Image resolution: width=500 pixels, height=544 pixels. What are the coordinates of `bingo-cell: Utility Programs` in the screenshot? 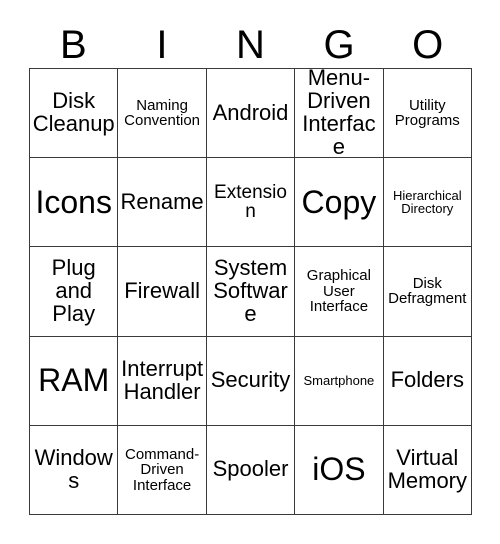 It's located at (427, 114).